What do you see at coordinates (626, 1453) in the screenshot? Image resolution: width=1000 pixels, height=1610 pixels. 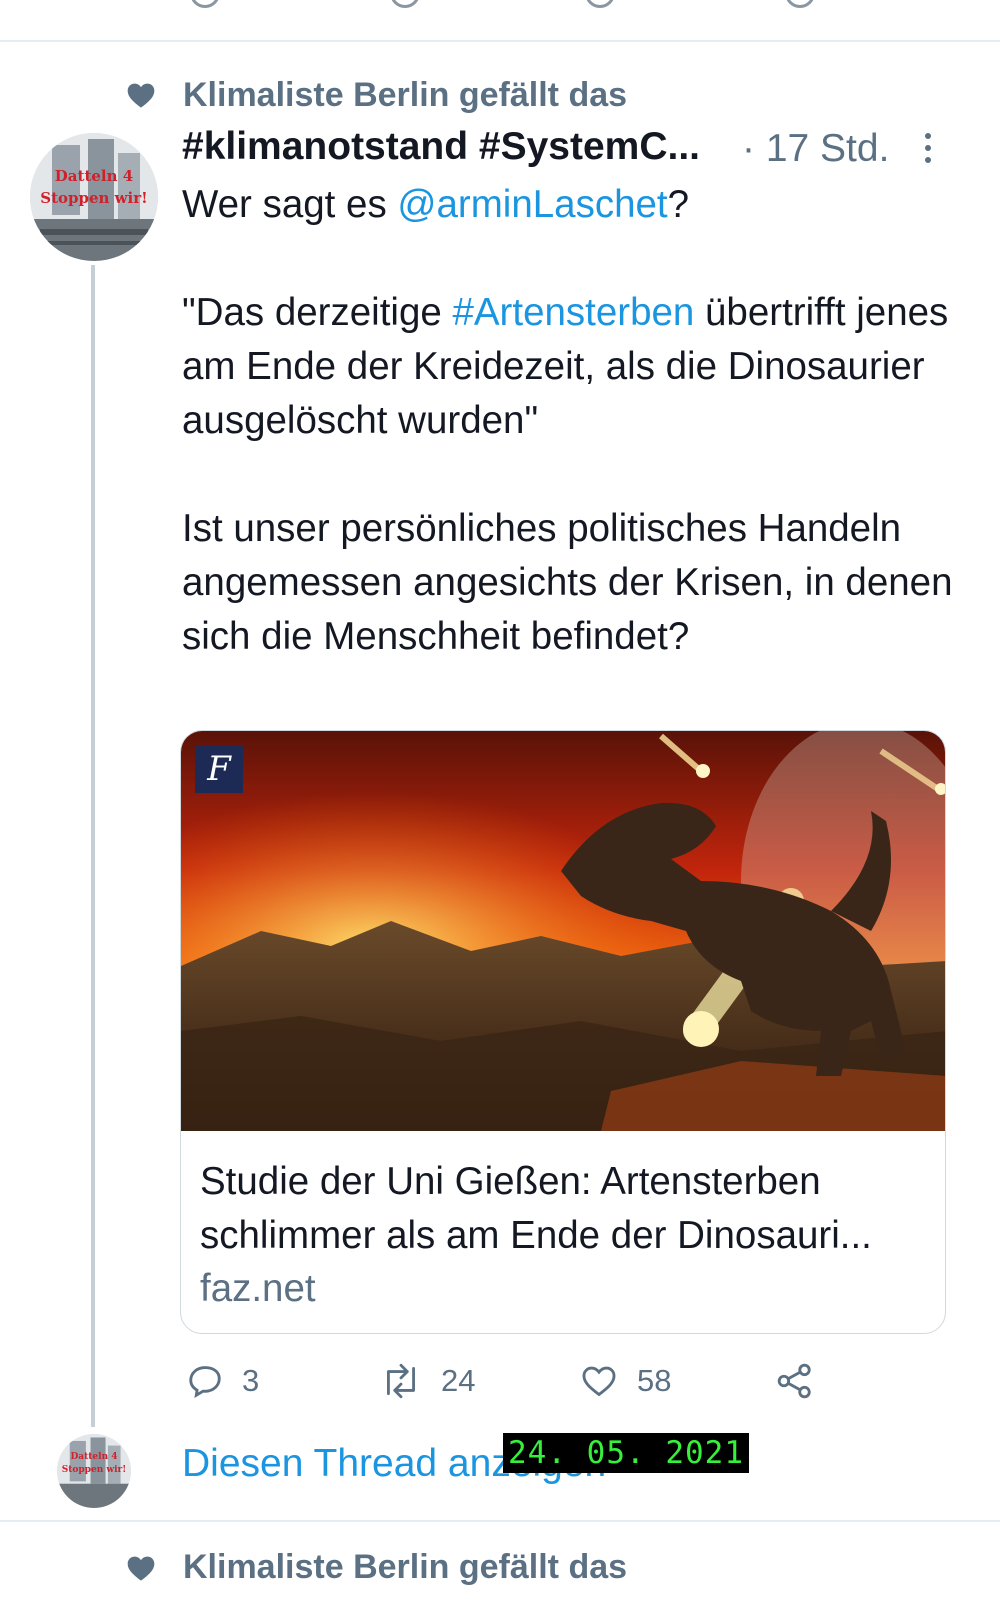 I see `date-stamp: 24. 05. 2021` at bounding box center [626, 1453].